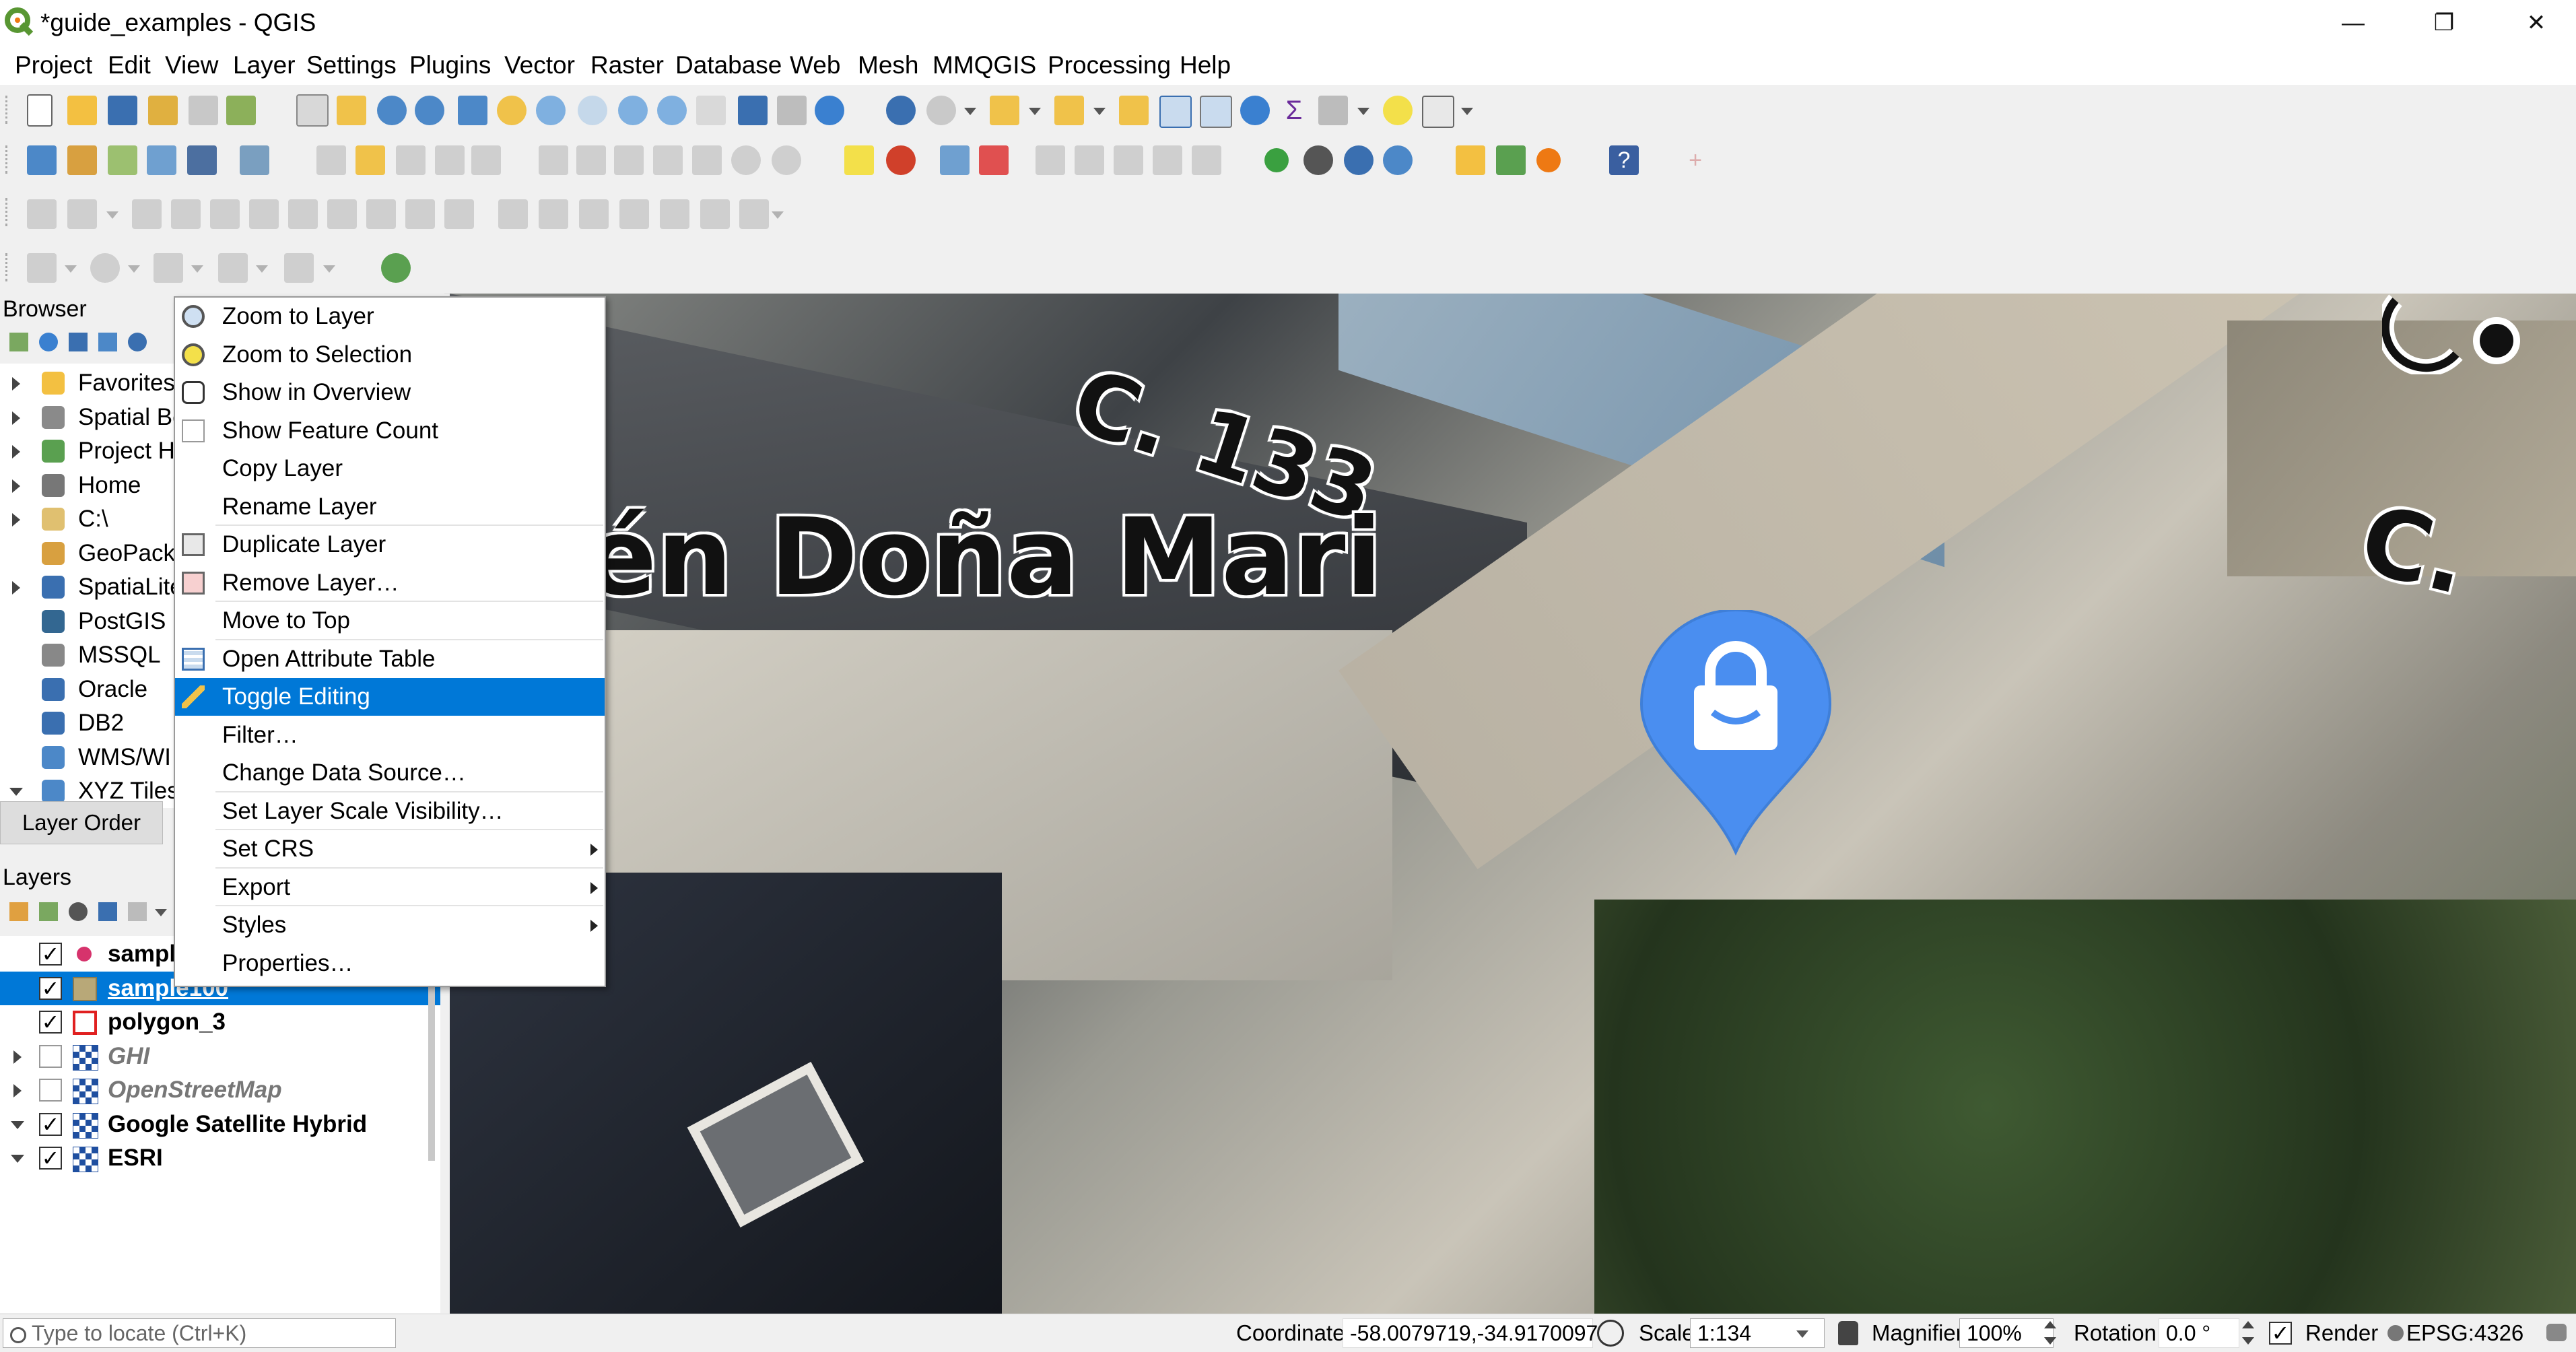 The image size is (2576, 1352). I want to click on crs-button: EPSG:4326, so click(2464, 1333).